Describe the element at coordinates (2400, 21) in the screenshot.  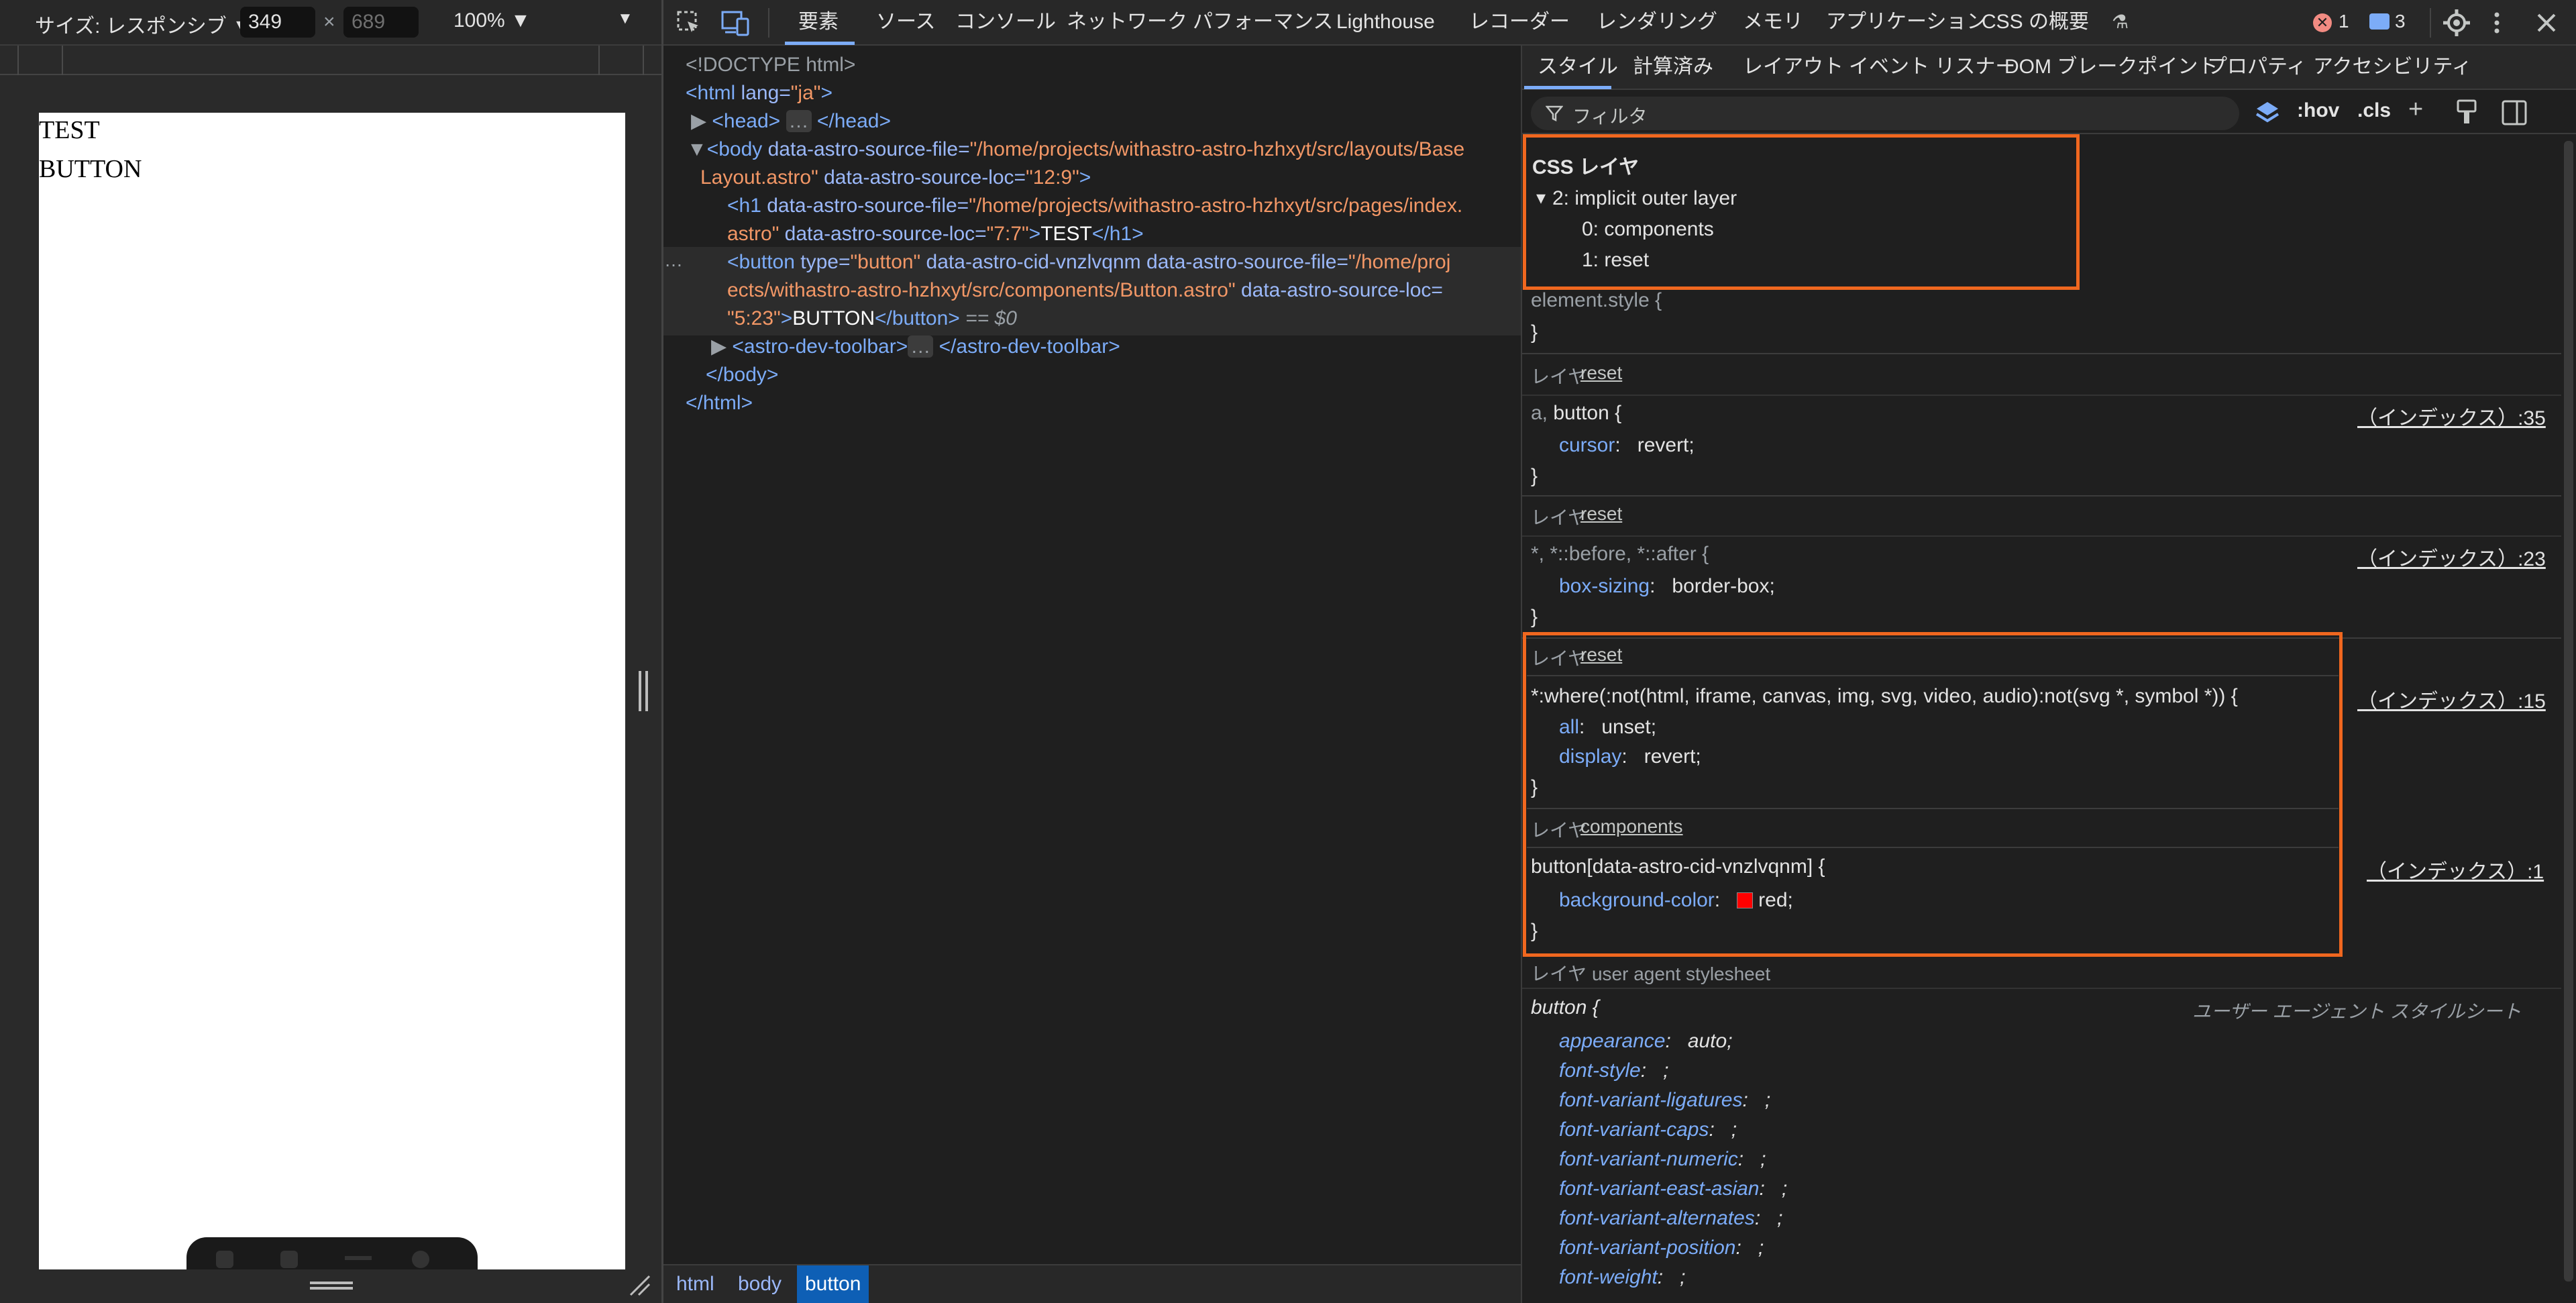
I see `message-count: 3` at that location.